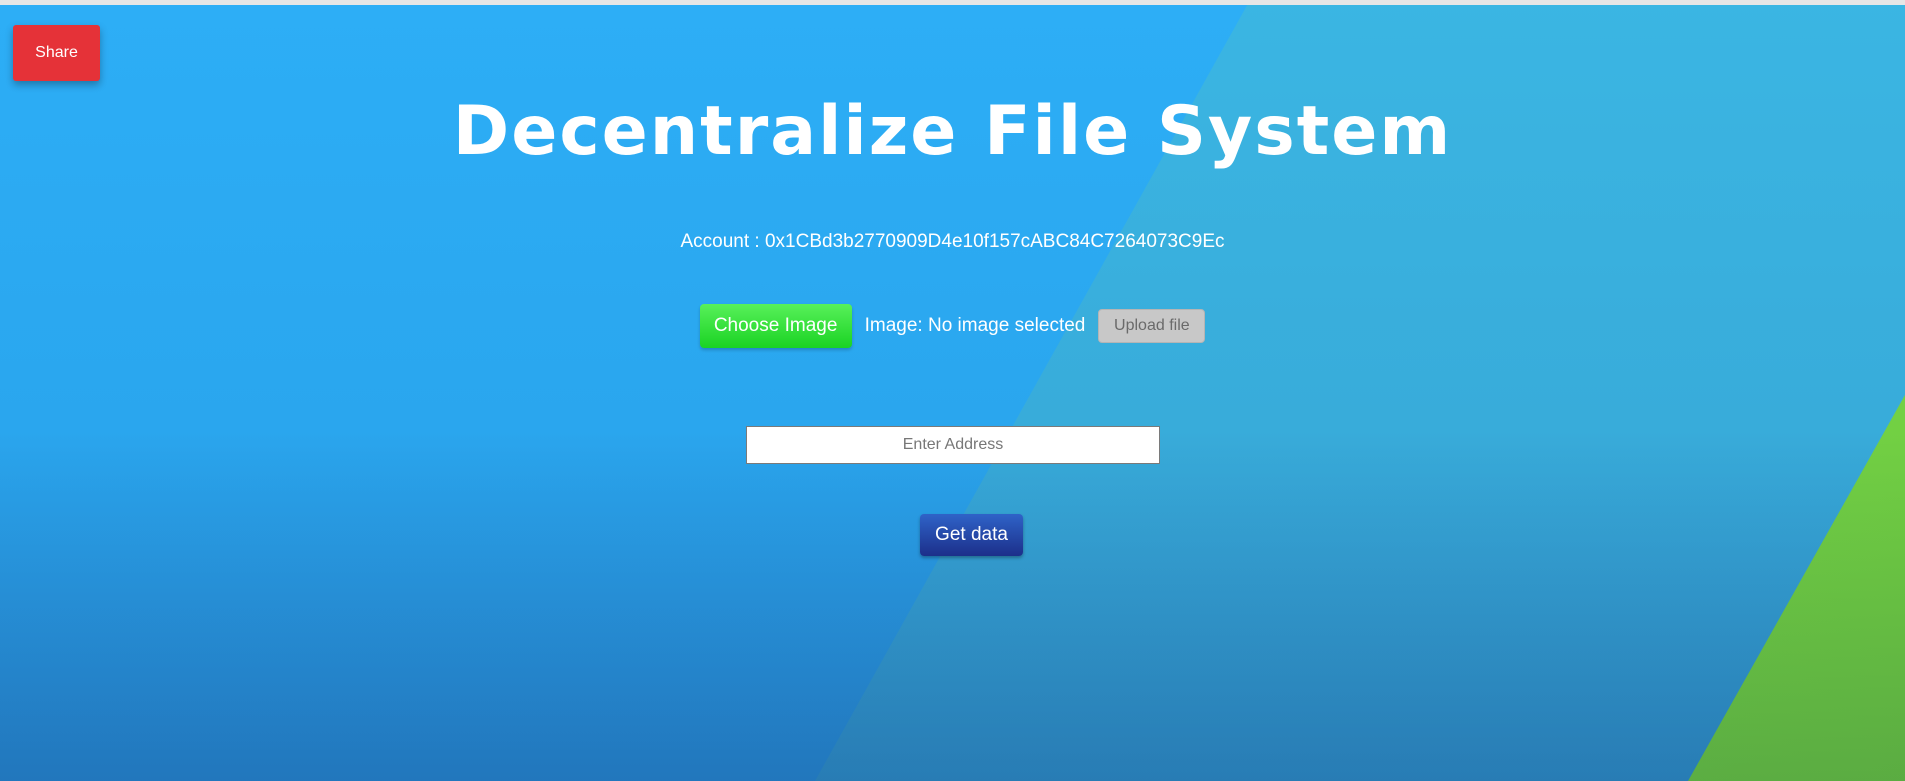 The height and width of the screenshot is (781, 1905). What do you see at coordinates (56, 53) in the screenshot?
I see `share-button: Share` at bounding box center [56, 53].